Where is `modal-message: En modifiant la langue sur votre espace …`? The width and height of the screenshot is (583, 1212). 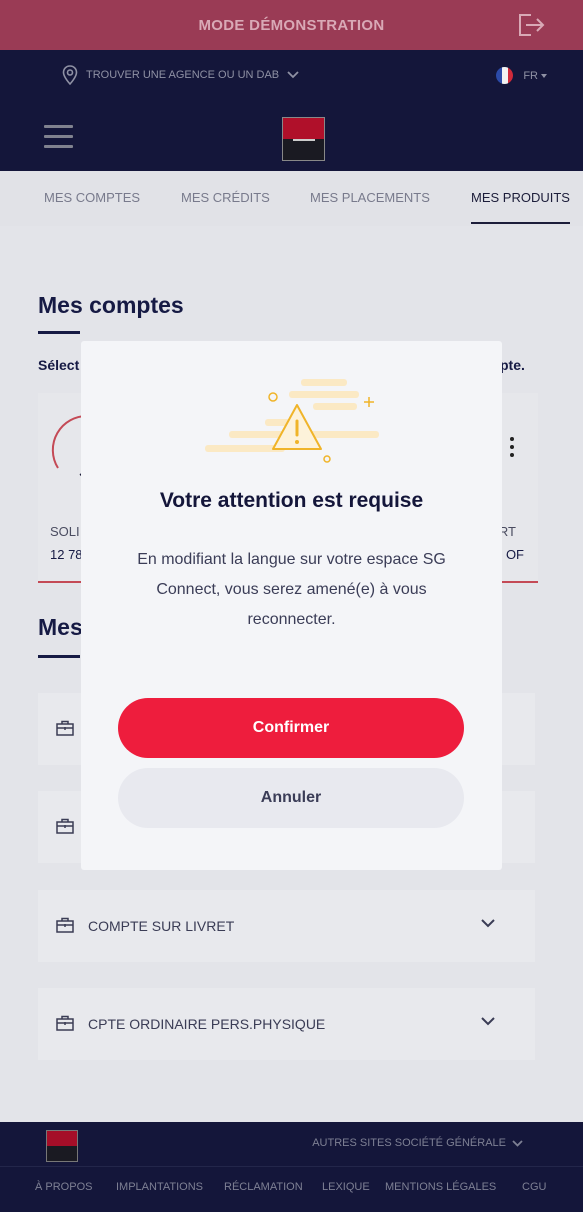 modal-message: En modifiant la langue sur votre espace … is located at coordinates (291, 589).